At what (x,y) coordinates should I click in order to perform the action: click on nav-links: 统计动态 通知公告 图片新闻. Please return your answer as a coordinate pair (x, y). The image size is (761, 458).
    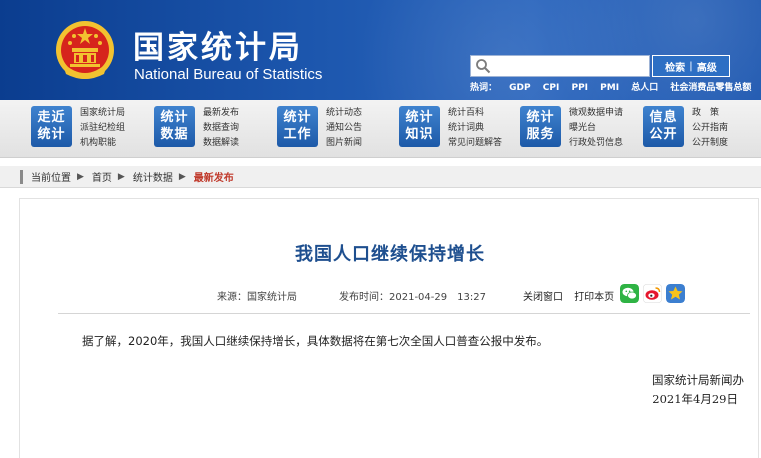
    Looking at the image, I should click on (344, 128).